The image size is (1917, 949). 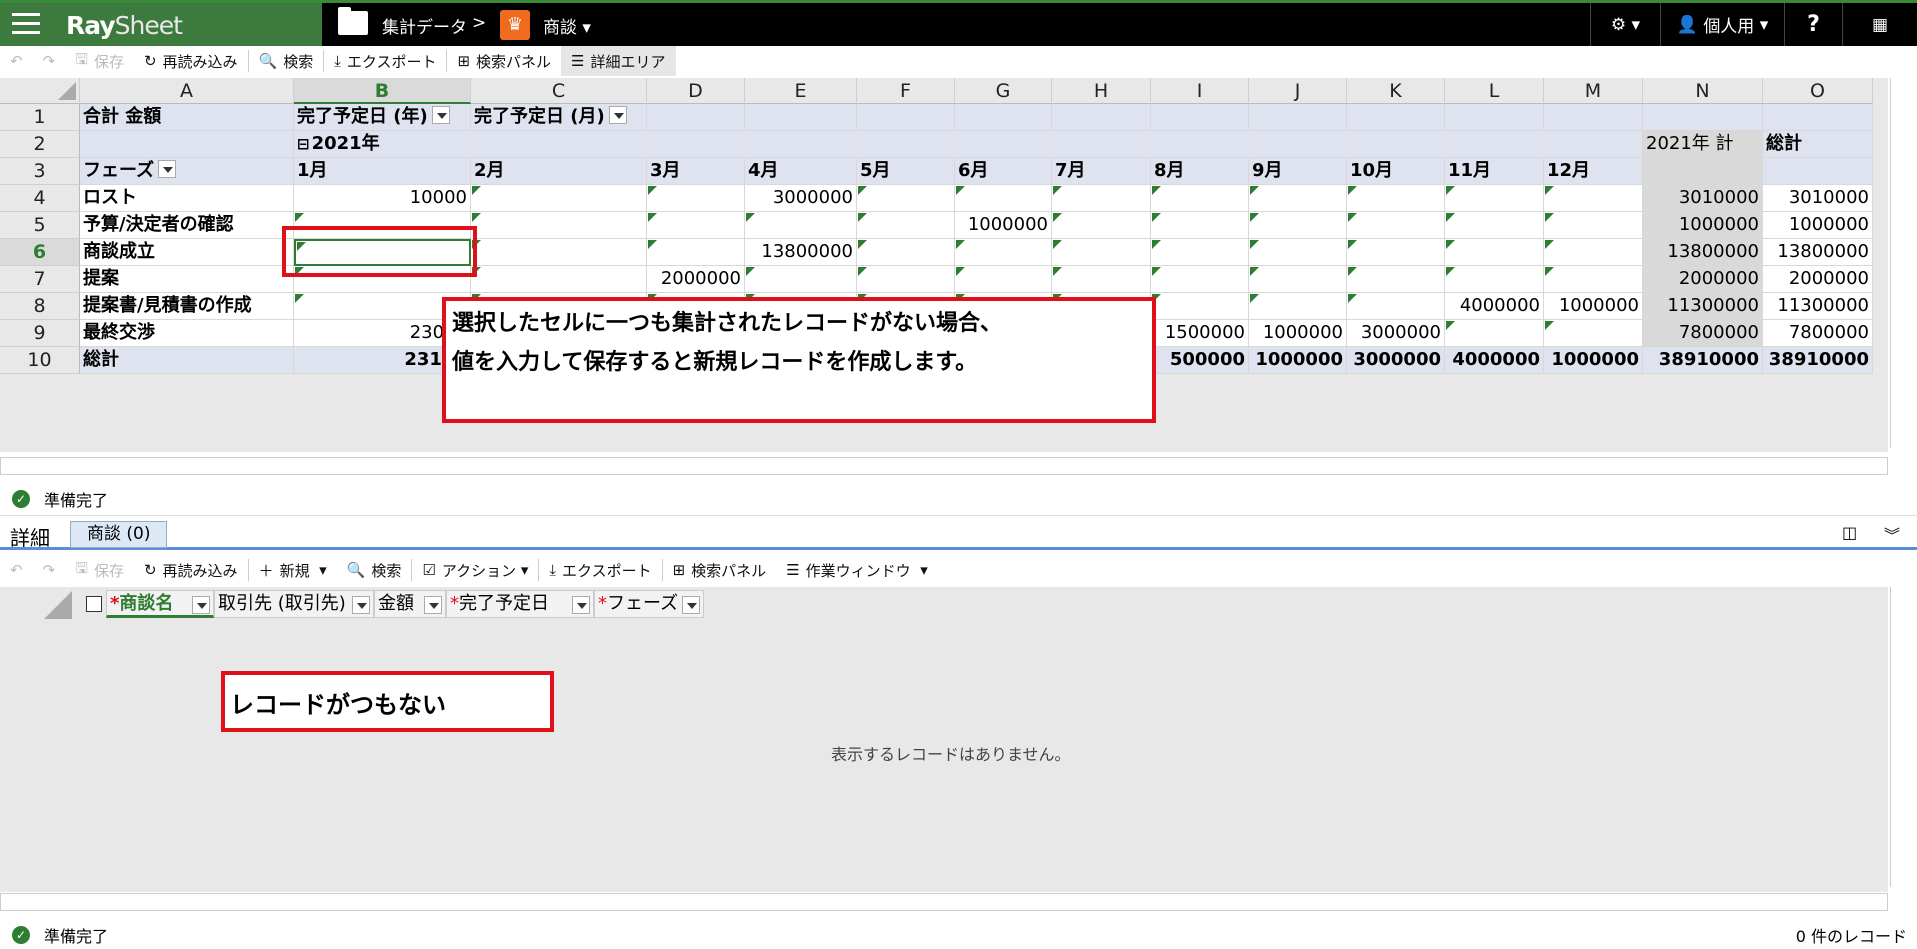 I want to click on select-all-corner, so click(x=40, y=91).